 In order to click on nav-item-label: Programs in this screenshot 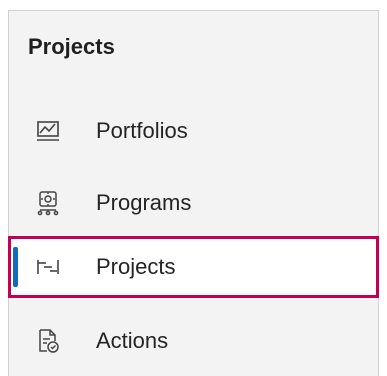, I will do `click(144, 202)`.